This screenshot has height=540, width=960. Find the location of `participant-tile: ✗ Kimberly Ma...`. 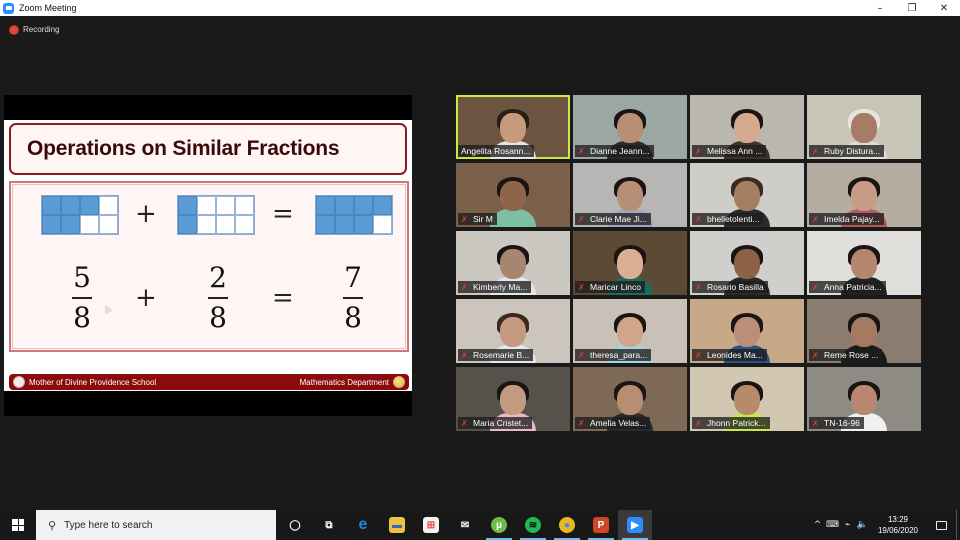

participant-tile: ✗ Kimberly Ma... is located at coordinates (513, 263).